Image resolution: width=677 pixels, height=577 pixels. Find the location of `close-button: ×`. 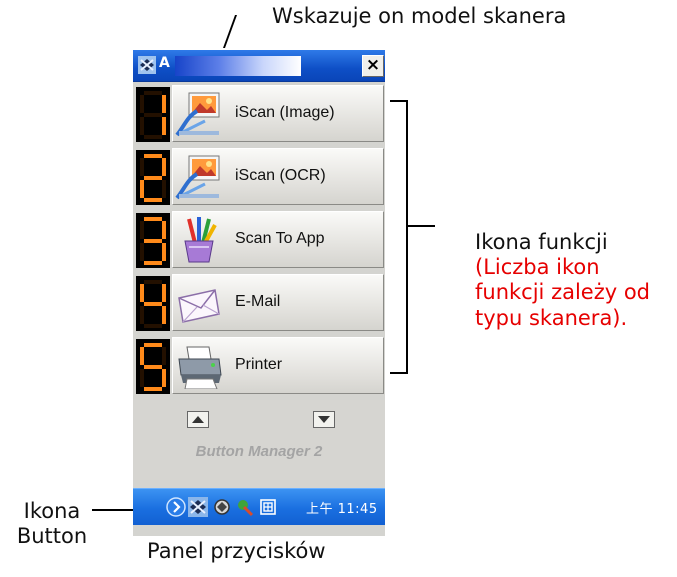

close-button: × is located at coordinates (373, 66).